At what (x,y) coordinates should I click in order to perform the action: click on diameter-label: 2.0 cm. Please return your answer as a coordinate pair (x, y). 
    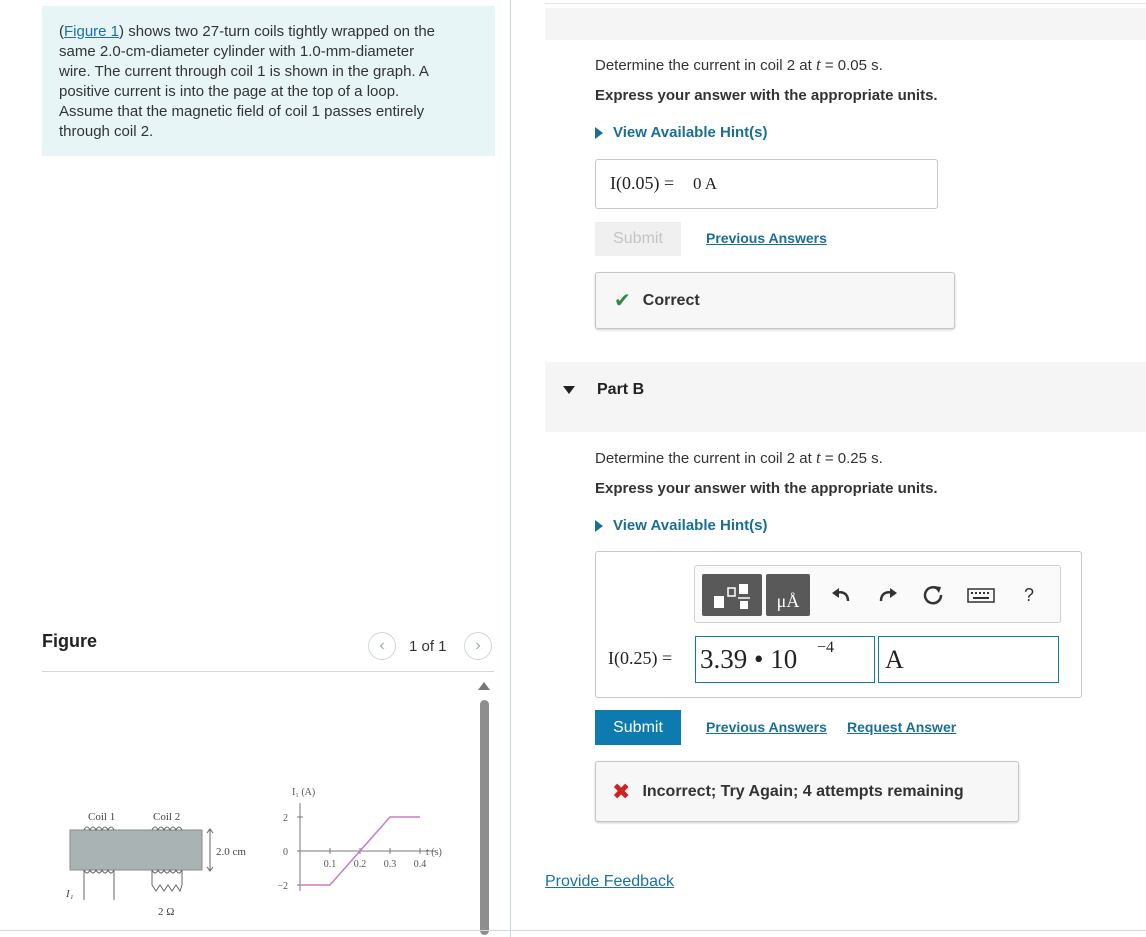
    Looking at the image, I should click on (231, 852).